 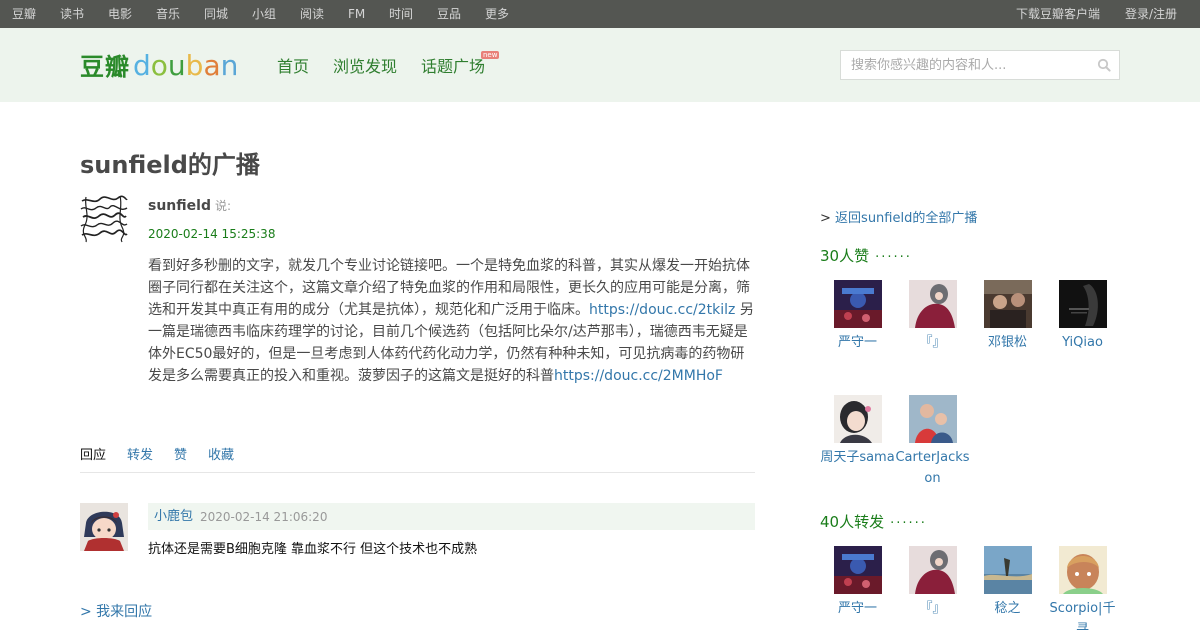 I want to click on reshares-section-title: 40人转发 ······, so click(x=873, y=523).